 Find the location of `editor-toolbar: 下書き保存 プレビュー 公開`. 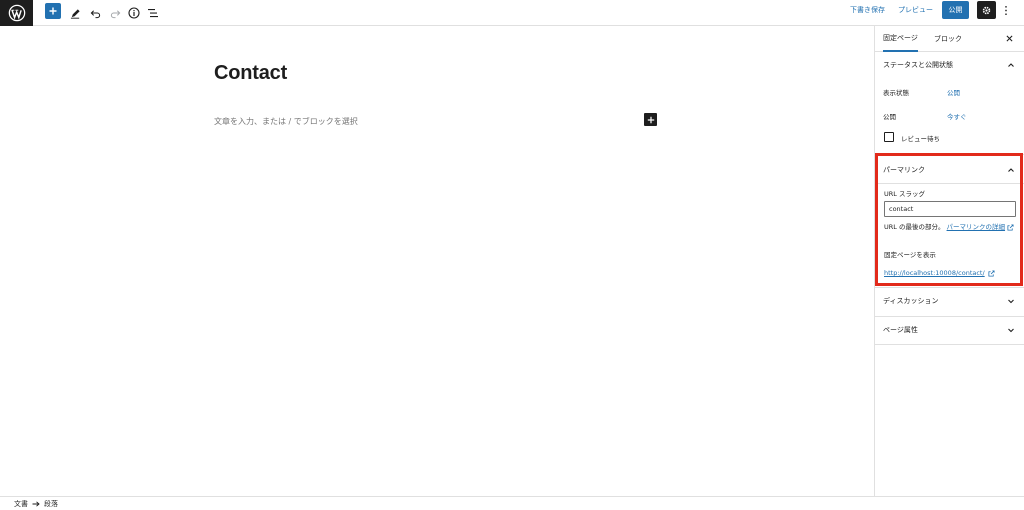

editor-toolbar: 下書き保存 プレビュー 公開 is located at coordinates (512, 13).